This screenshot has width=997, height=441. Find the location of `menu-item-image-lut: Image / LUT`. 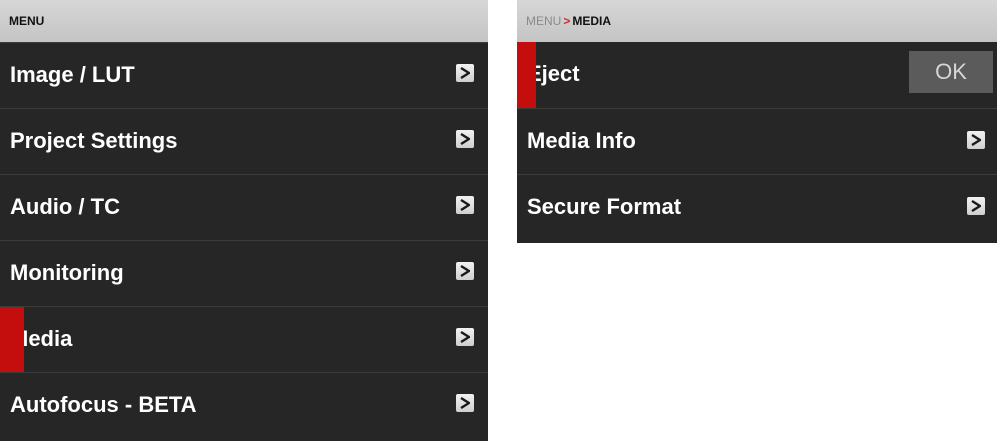

menu-item-image-lut: Image / LUT is located at coordinates (244, 75).